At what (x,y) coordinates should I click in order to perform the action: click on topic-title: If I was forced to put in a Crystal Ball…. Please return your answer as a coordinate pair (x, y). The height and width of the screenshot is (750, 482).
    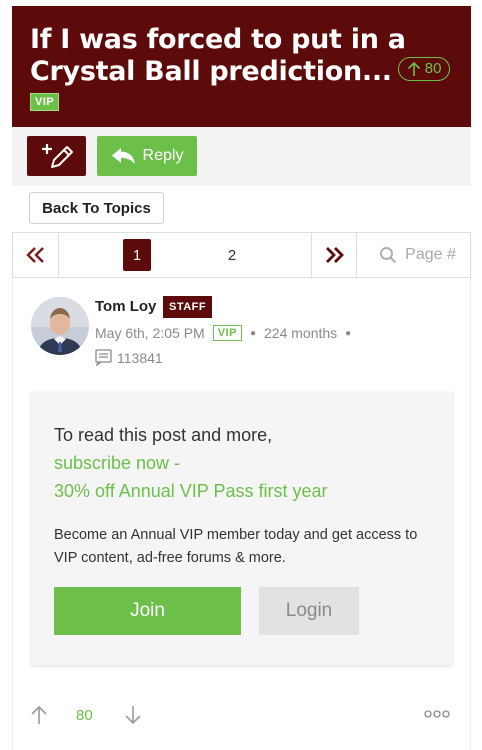
    Looking at the image, I should click on (242, 56).